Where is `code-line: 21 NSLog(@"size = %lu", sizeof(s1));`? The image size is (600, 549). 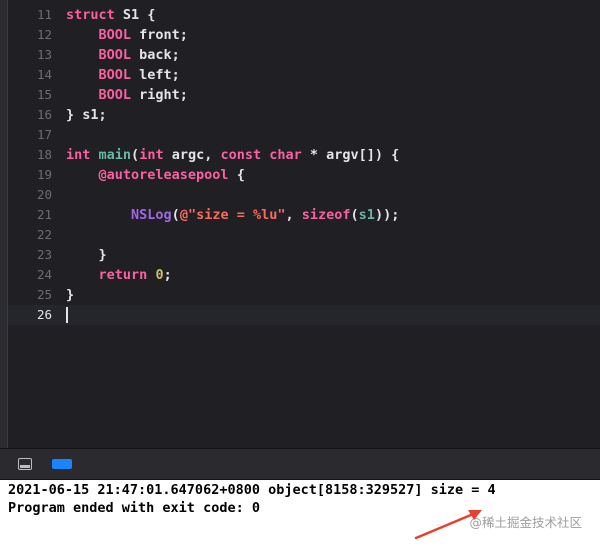 code-line: 21 NSLog(@"size = %lu", sizeof(s1)); is located at coordinates (304, 215).